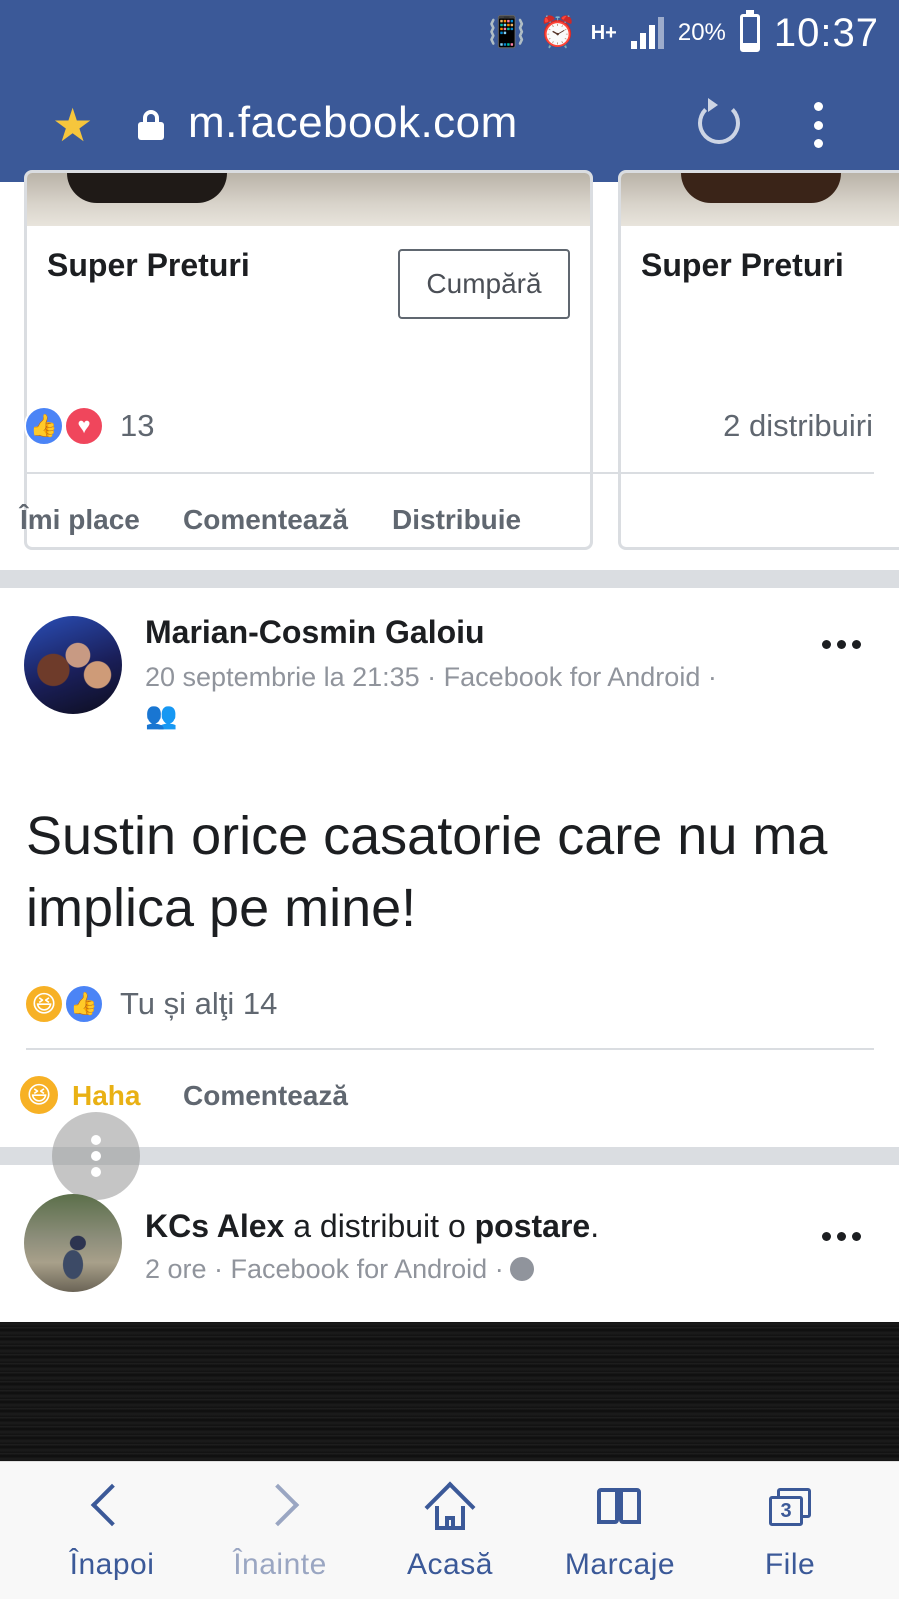  I want to click on home-button: Acasă, so click(450, 1530).